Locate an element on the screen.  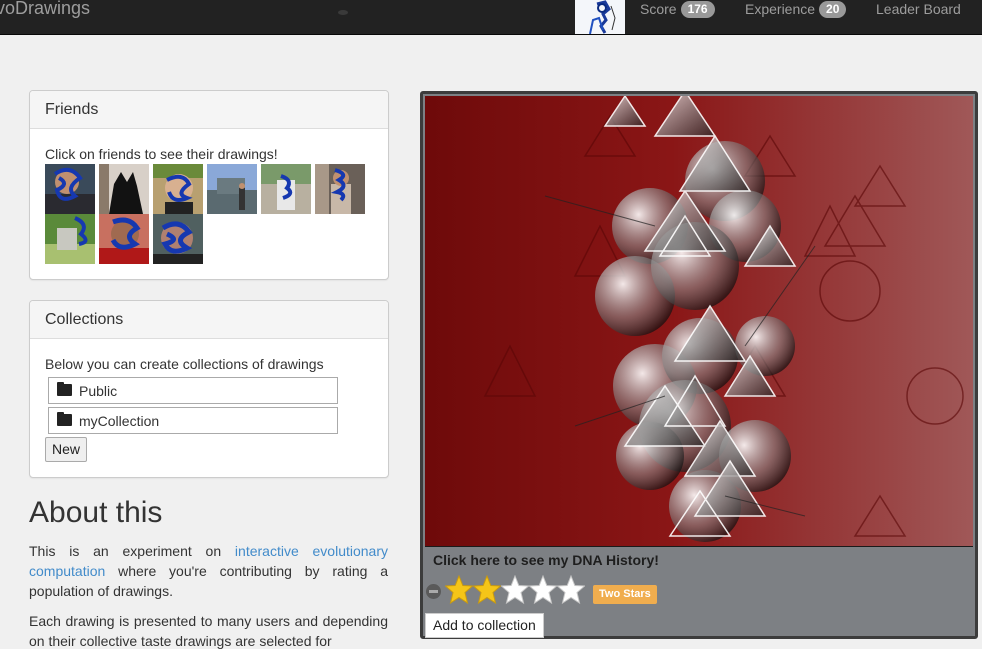
star-rating is located at coordinates (515, 590).